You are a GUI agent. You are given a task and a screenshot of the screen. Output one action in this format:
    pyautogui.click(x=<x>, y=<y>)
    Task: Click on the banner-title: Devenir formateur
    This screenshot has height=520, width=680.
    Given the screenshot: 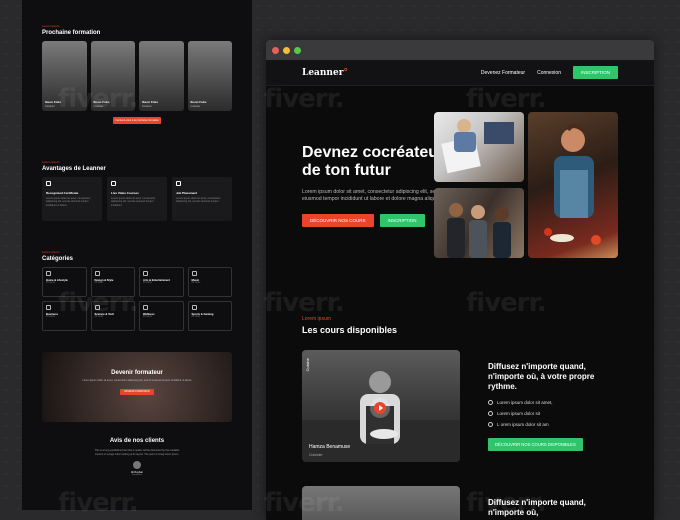 What is the action you would take?
    pyautogui.click(x=137, y=373)
    